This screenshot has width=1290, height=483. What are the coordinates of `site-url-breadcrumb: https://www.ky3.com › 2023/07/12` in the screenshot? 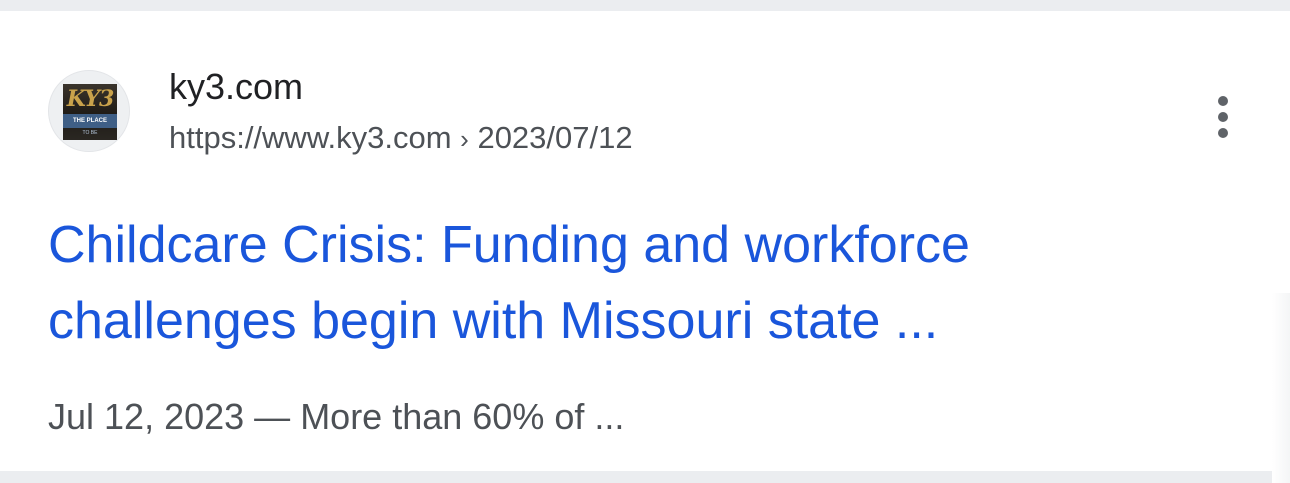 It's located at (401, 138).